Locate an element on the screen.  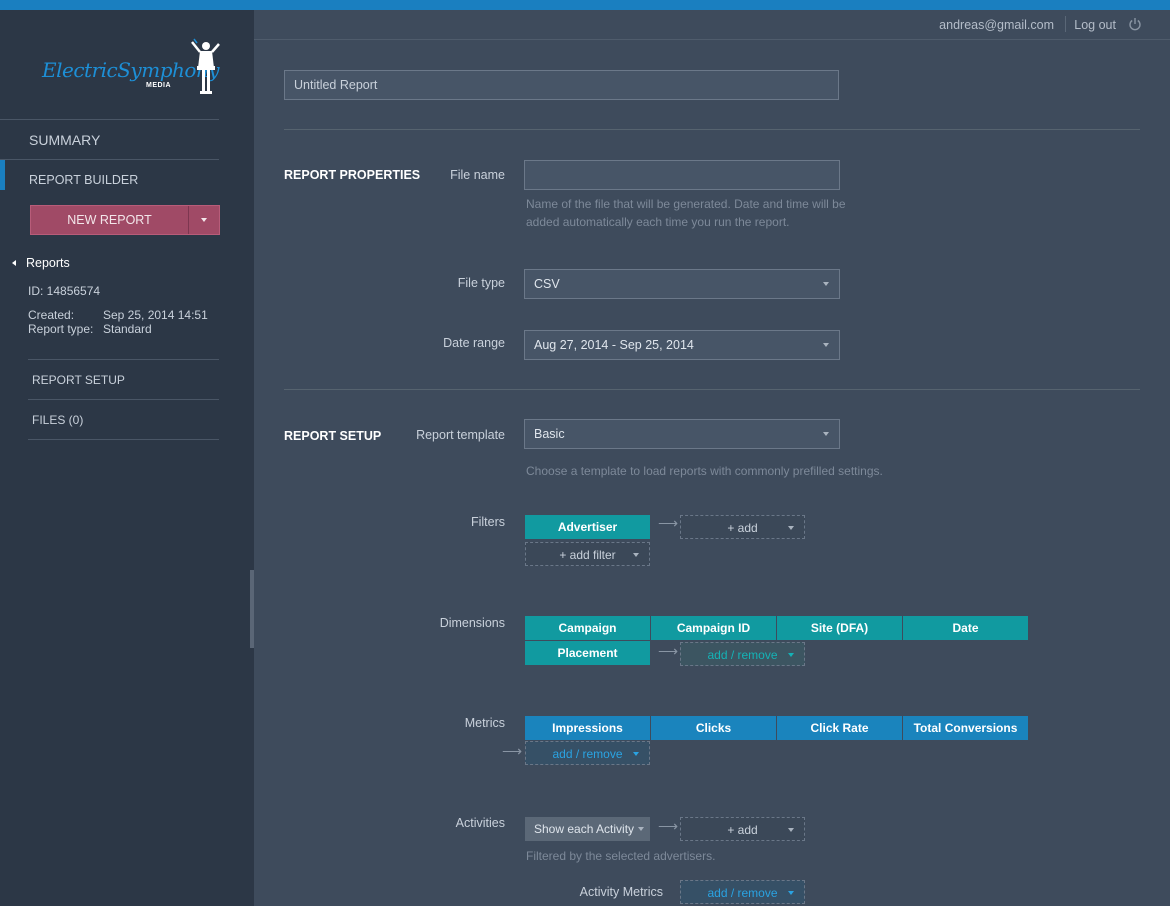
metric-chip-click-rate: Click Rate is located at coordinates (839, 728).